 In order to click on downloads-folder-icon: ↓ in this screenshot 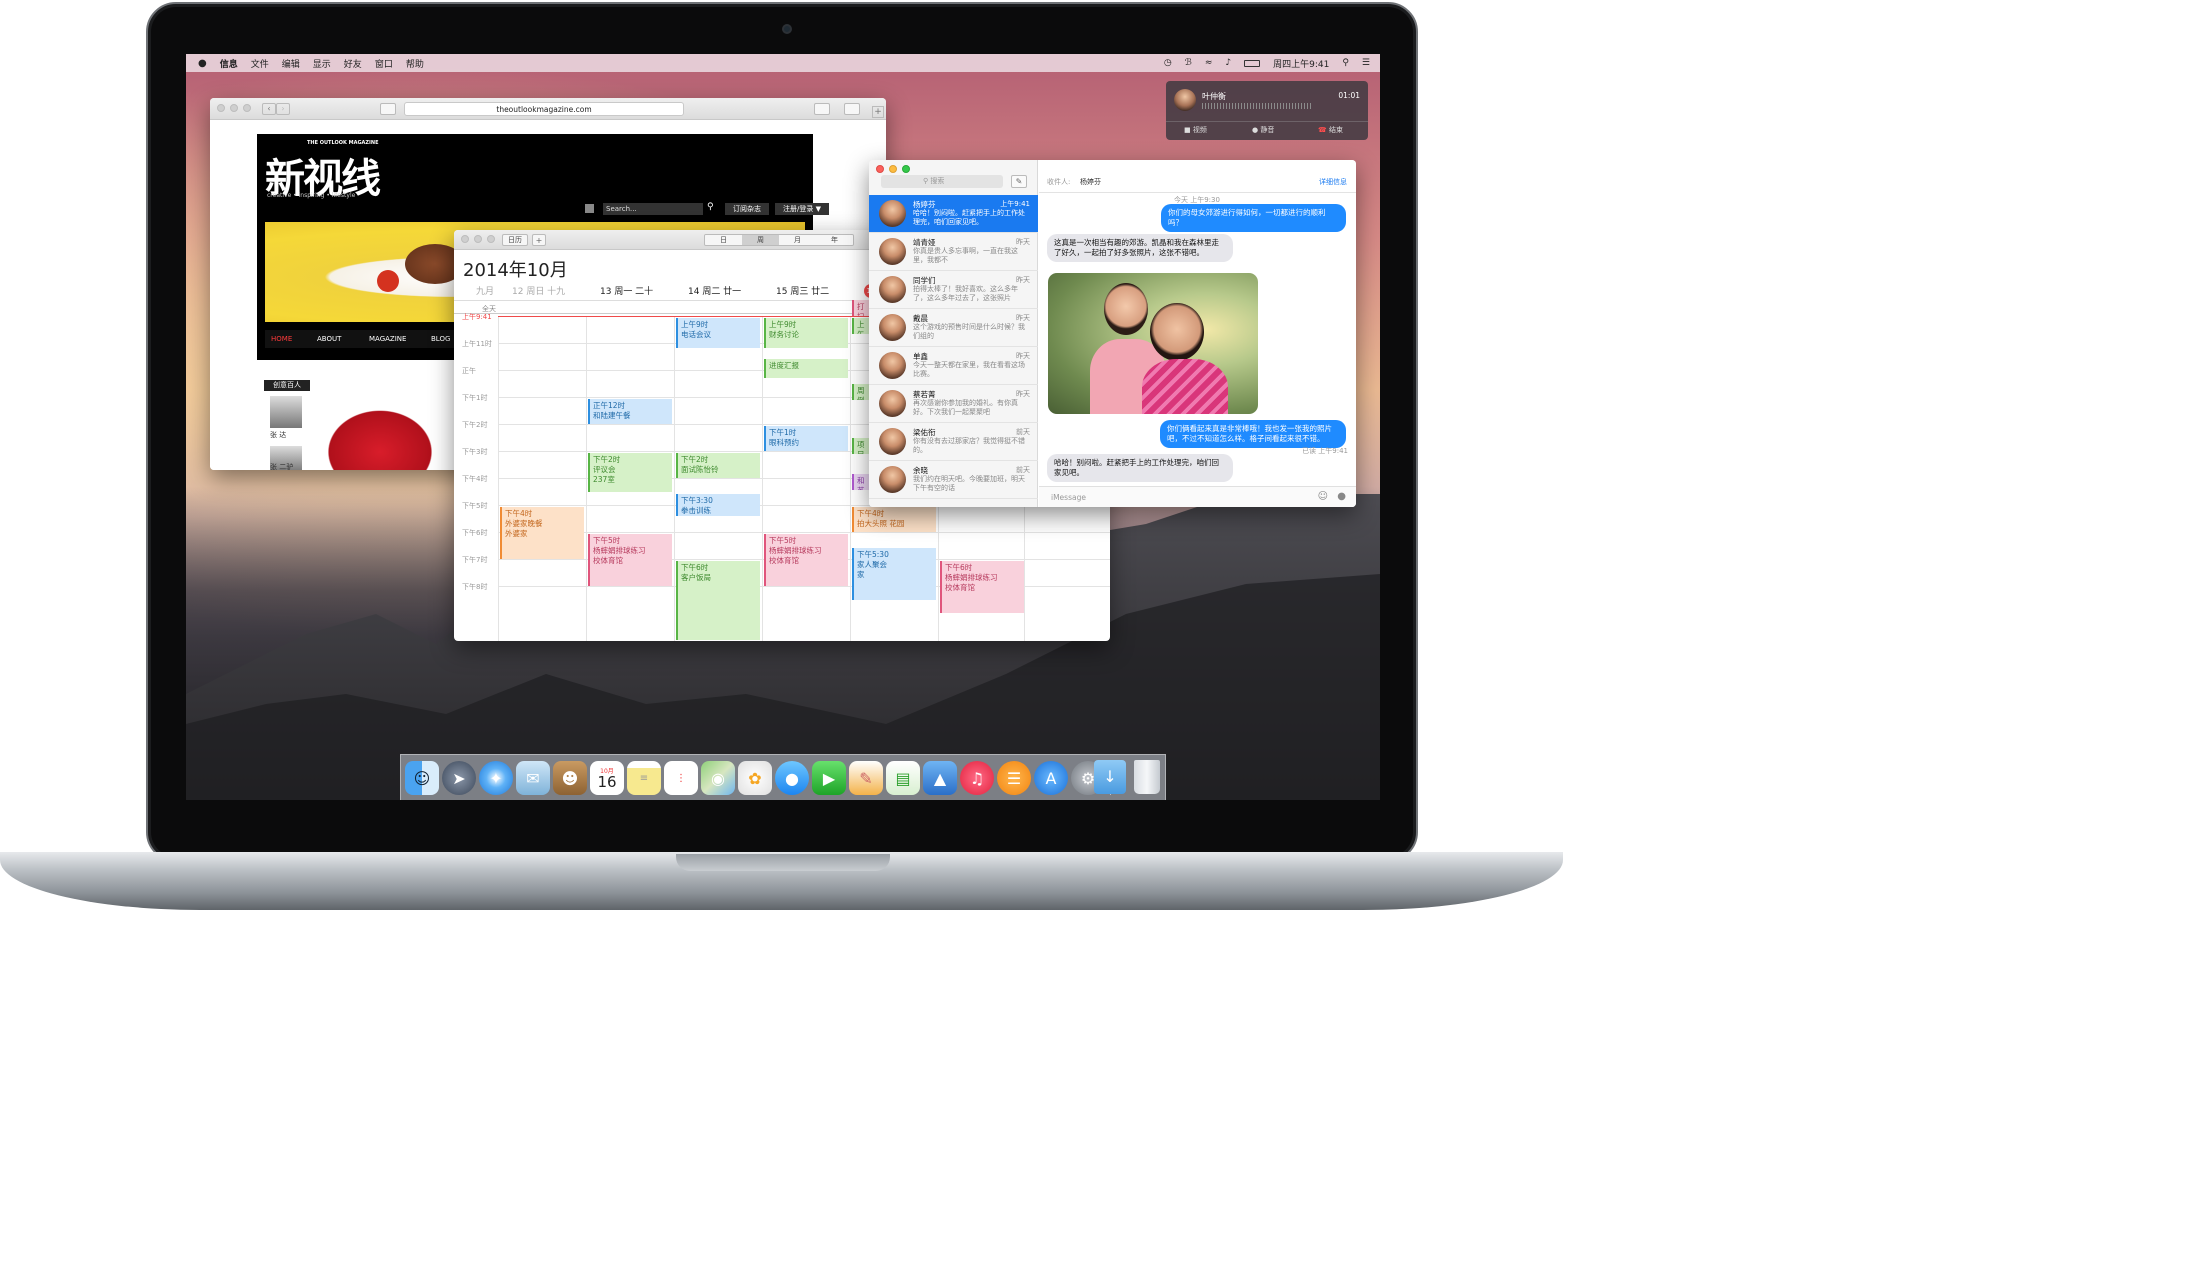, I will do `click(1110, 777)`.